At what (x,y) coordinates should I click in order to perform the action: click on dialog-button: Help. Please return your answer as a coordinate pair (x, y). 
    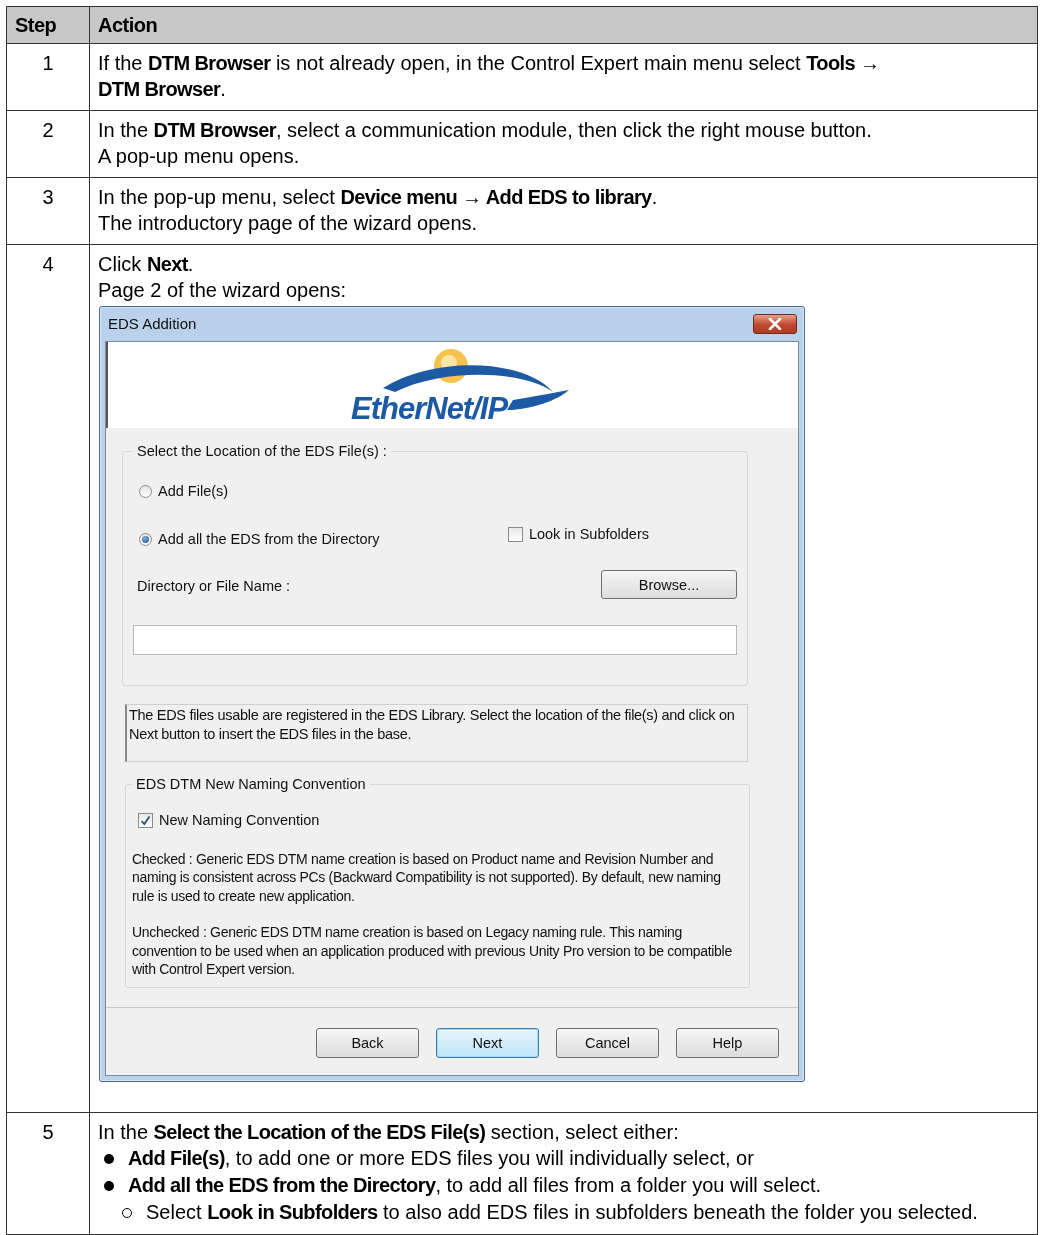
    Looking at the image, I should click on (727, 1042).